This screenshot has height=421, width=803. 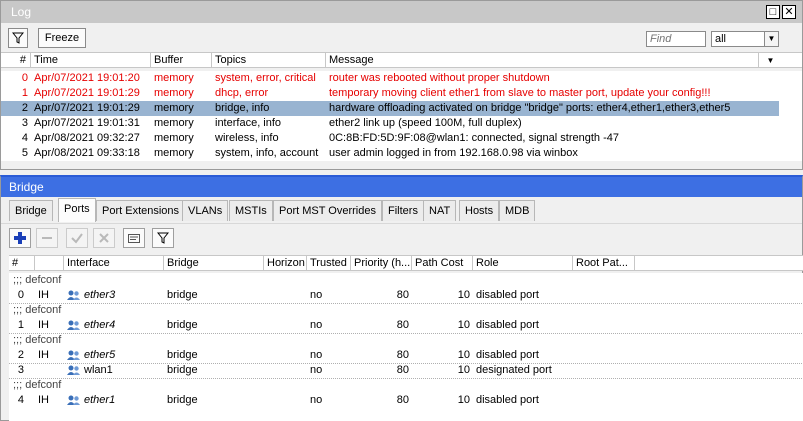 What do you see at coordinates (114, 263) in the screenshot?
I see `col-header-interface: Interface` at bounding box center [114, 263].